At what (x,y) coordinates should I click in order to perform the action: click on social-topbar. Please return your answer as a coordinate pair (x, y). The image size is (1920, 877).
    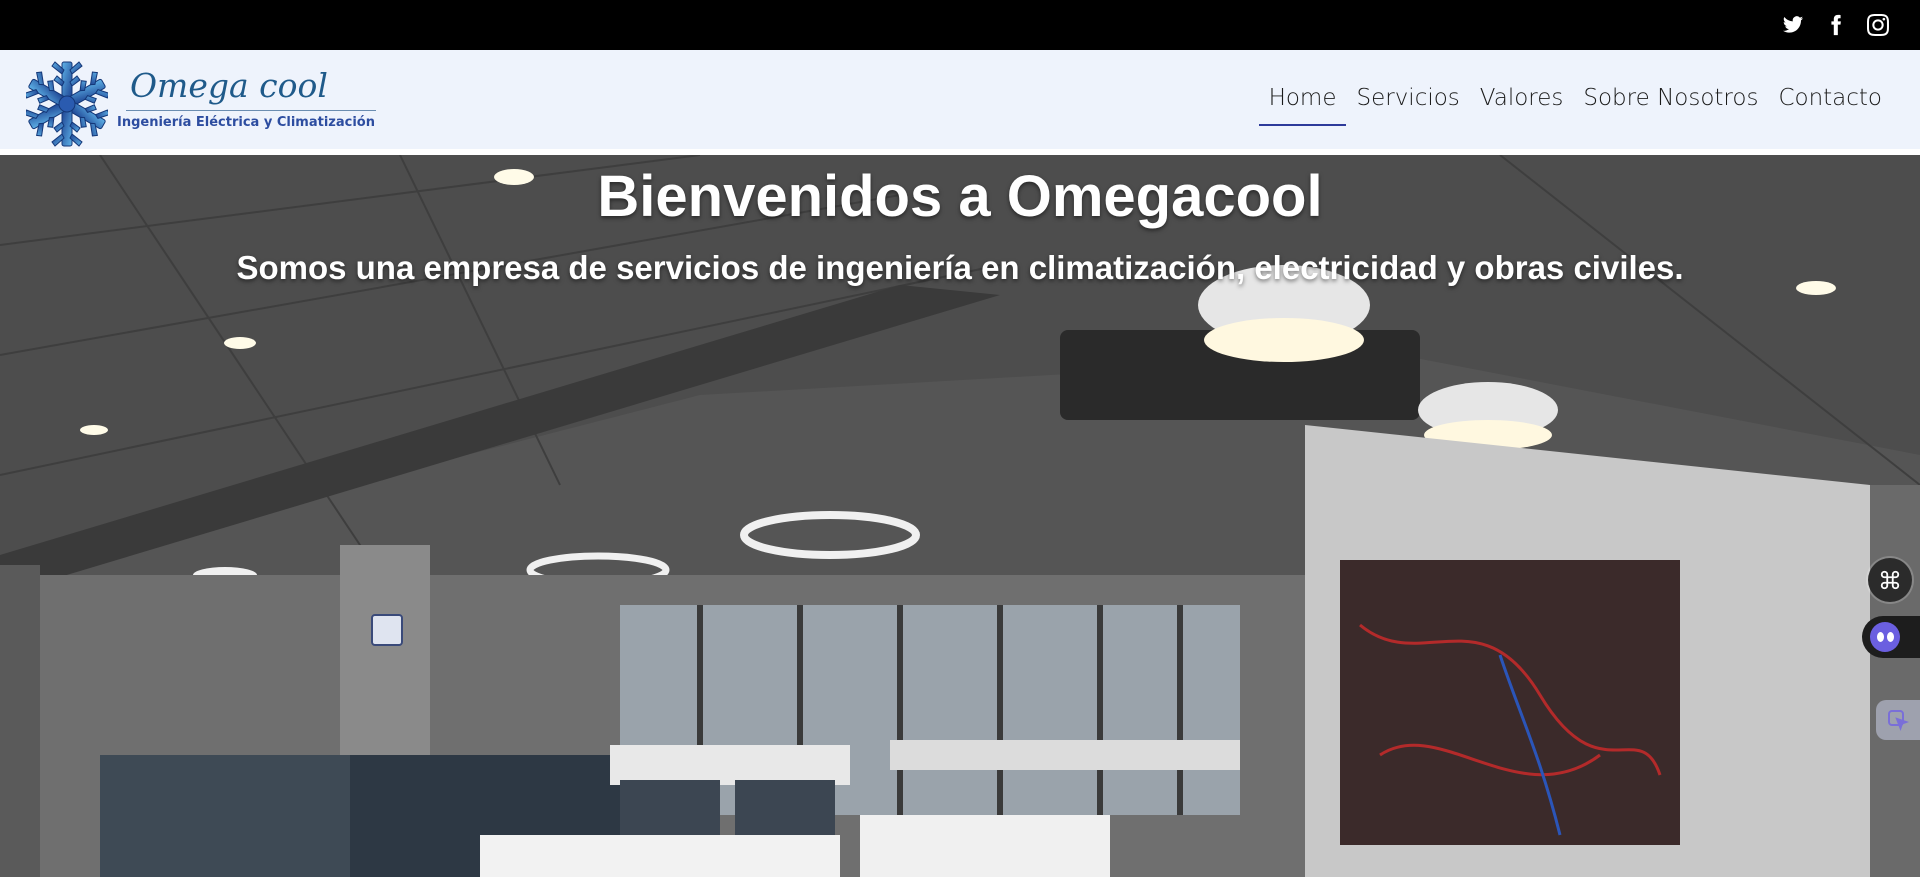
    Looking at the image, I should click on (960, 25).